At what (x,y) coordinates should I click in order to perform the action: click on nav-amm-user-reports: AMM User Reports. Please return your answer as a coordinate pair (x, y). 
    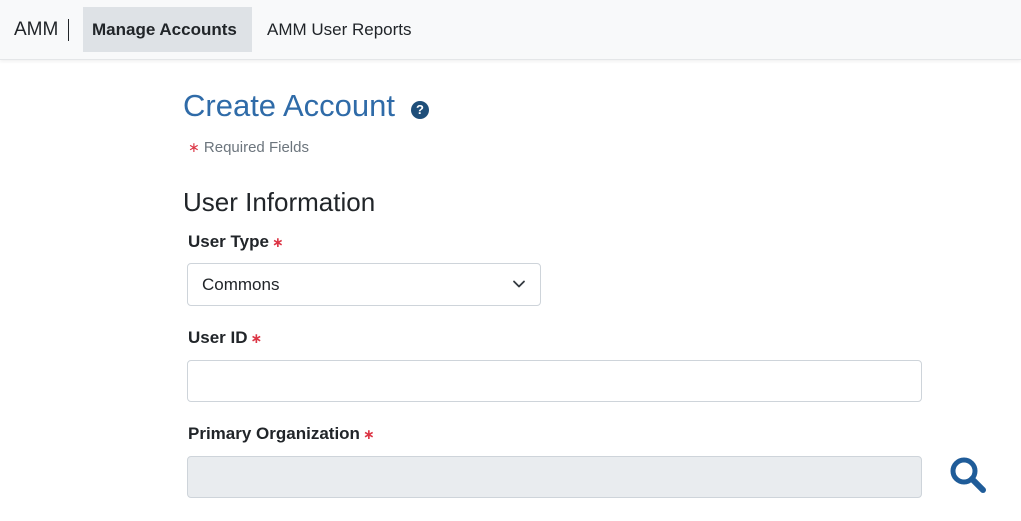
    Looking at the image, I should click on (339, 29).